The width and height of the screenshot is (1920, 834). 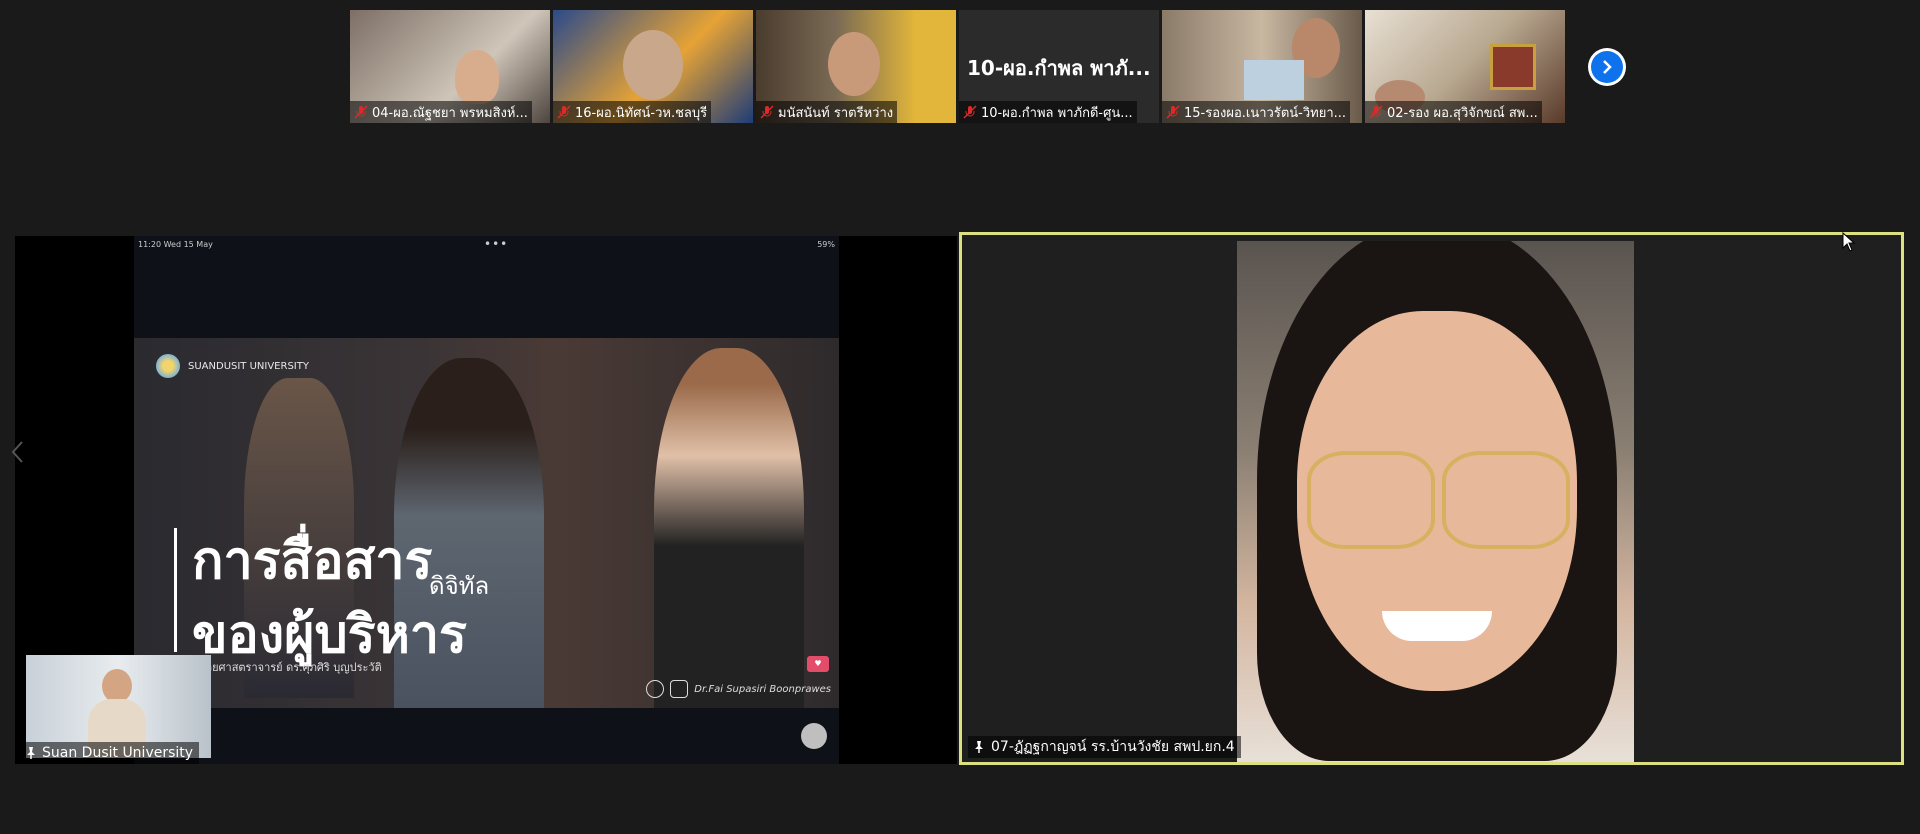 I want to click on speaker-smile, so click(x=1437, y=626).